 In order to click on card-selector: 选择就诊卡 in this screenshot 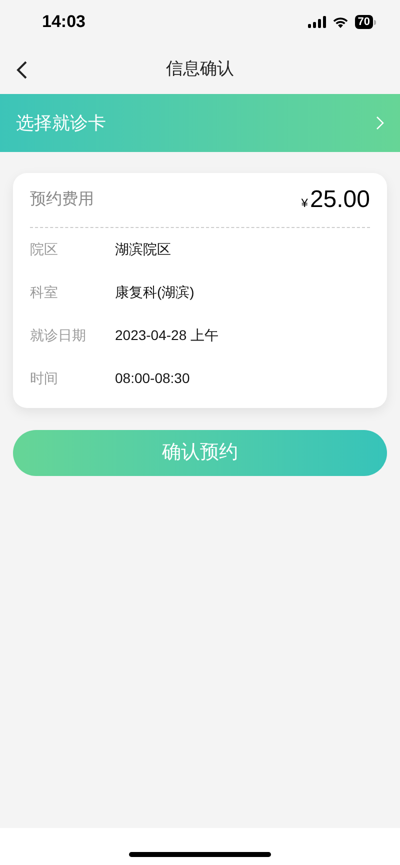, I will do `click(200, 123)`.